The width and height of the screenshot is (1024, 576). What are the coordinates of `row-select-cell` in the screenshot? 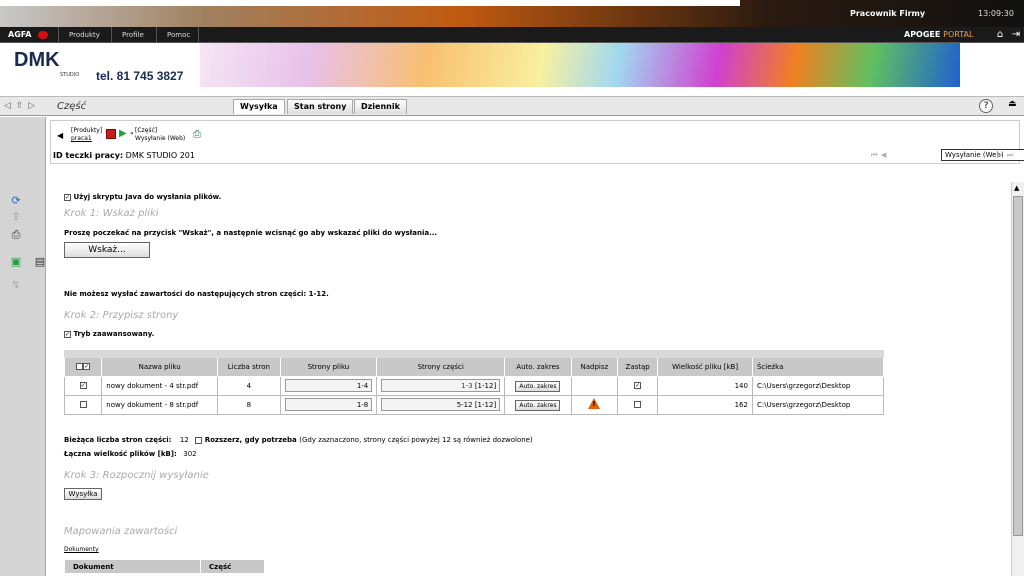 It's located at (83, 404).